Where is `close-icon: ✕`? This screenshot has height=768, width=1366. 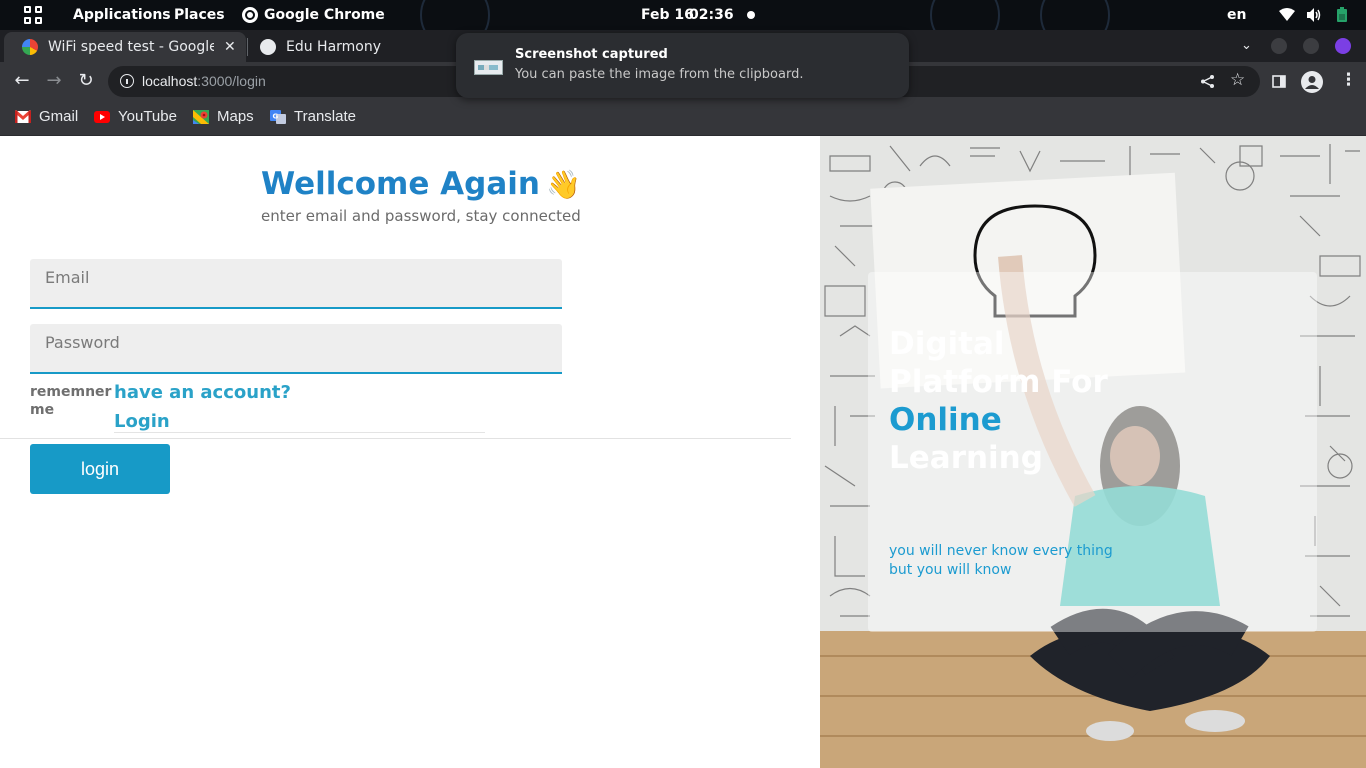 close-icon: ✕ is located at coordinates (230, 47).